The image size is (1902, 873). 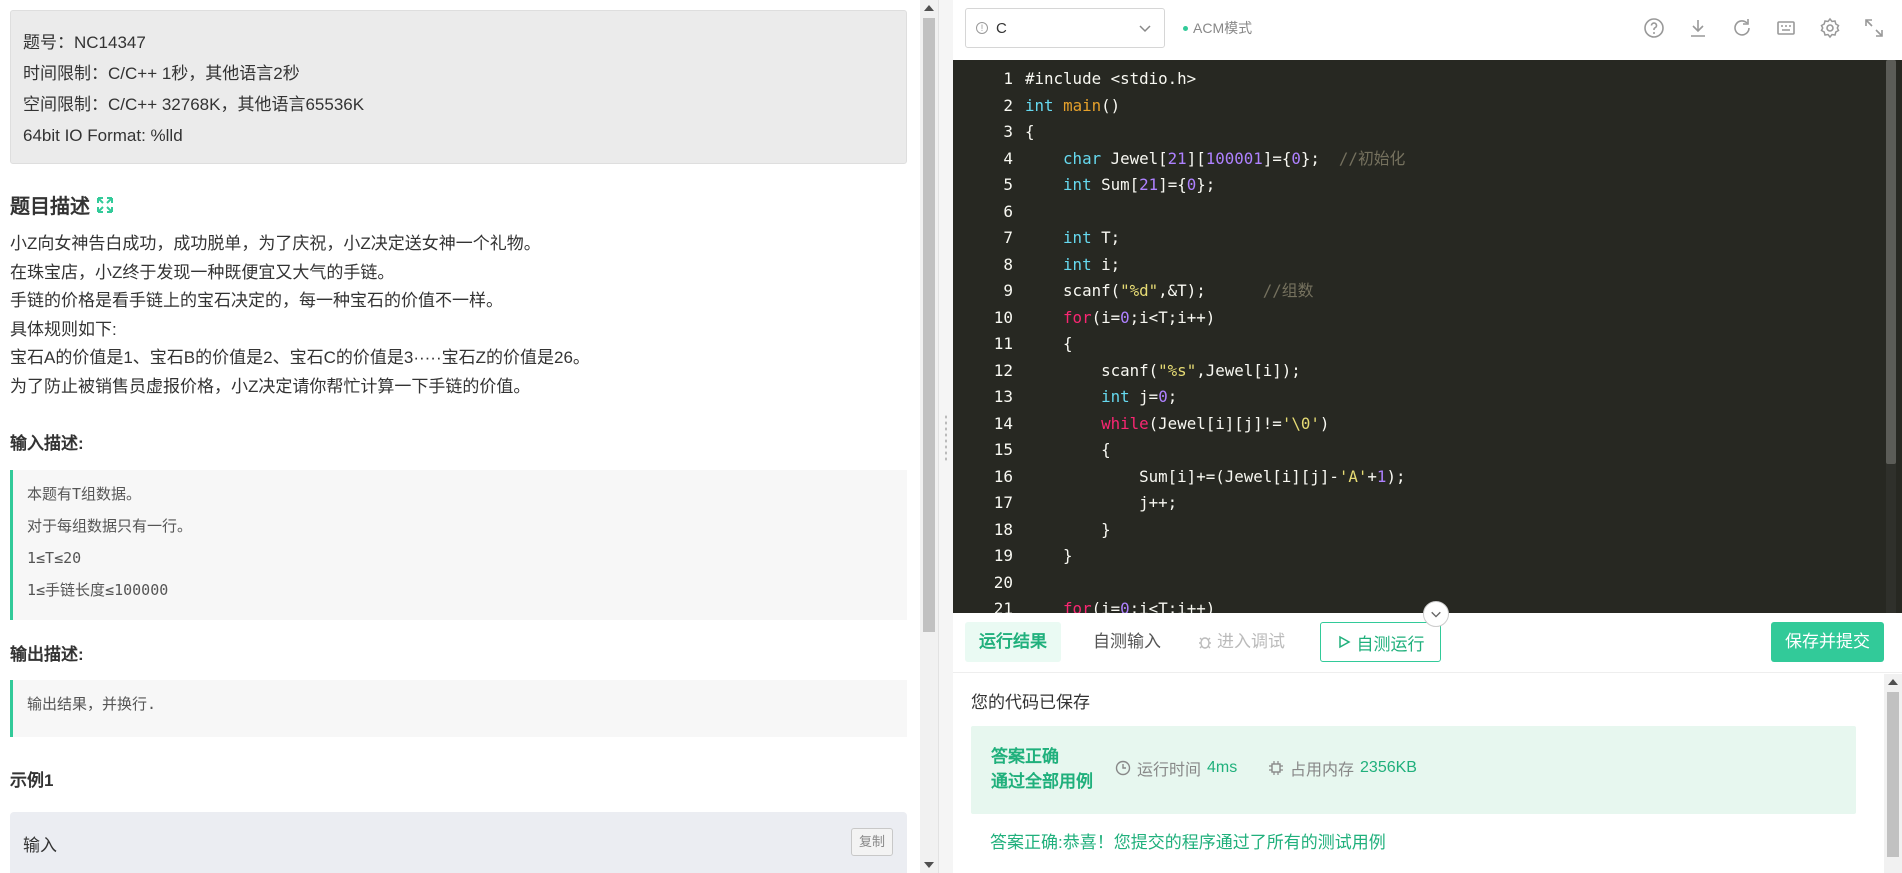 What do you see at coordinates (1215, 265) in the screenshot?
I see `code-line: int i;` at bounding box center [1215, 265].